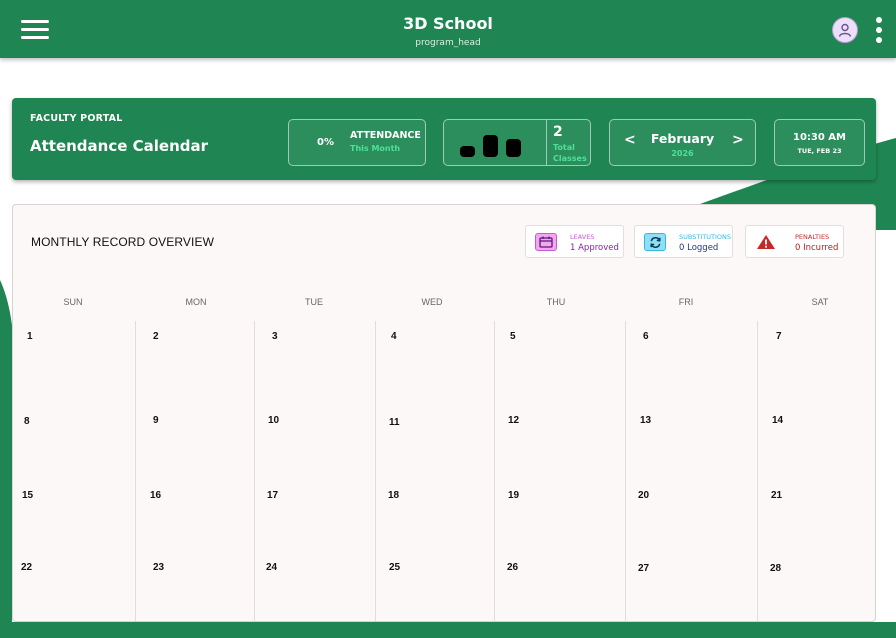 The height and width of the screenshot is (638, 896). What do you see at coordinates (158, 567) in the screenshot?
I see `calendar-day: 23` at bounding box center [158, 567].